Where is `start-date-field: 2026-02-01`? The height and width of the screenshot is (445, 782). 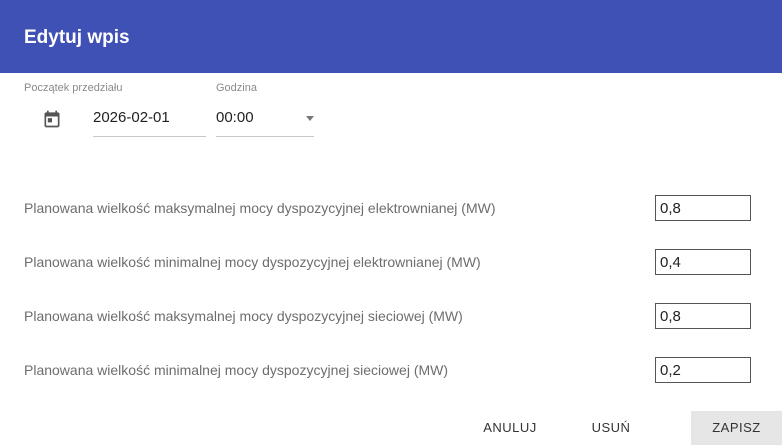 start-date-field: 2026-02-01 is located at coordinates (149, 122).